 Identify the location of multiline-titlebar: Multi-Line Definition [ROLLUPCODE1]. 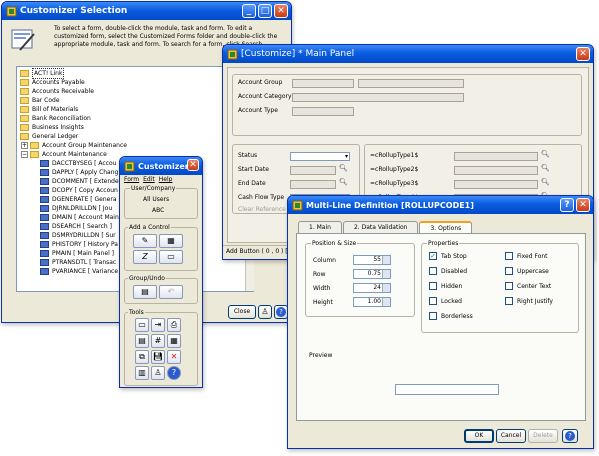
(440, 205).